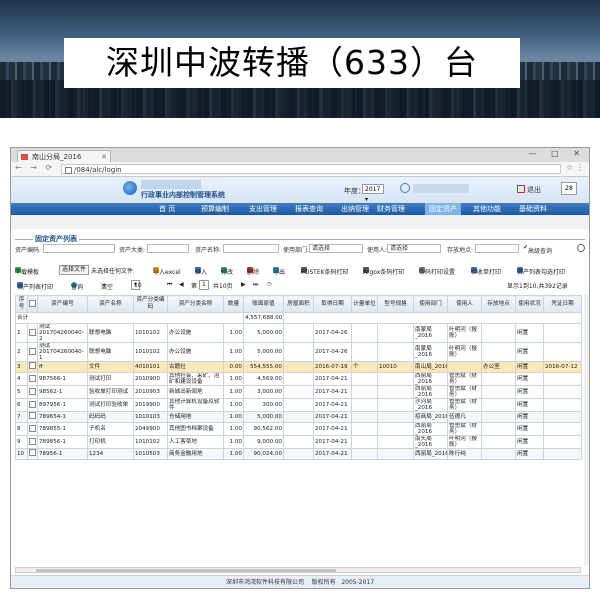 This screenshot has width=600, height=600. What do you see at coordinates (64, 156) in the screenshot?
I see `browser-tab: 南山分局_2016 ✕` at bounding box center [64, 156].